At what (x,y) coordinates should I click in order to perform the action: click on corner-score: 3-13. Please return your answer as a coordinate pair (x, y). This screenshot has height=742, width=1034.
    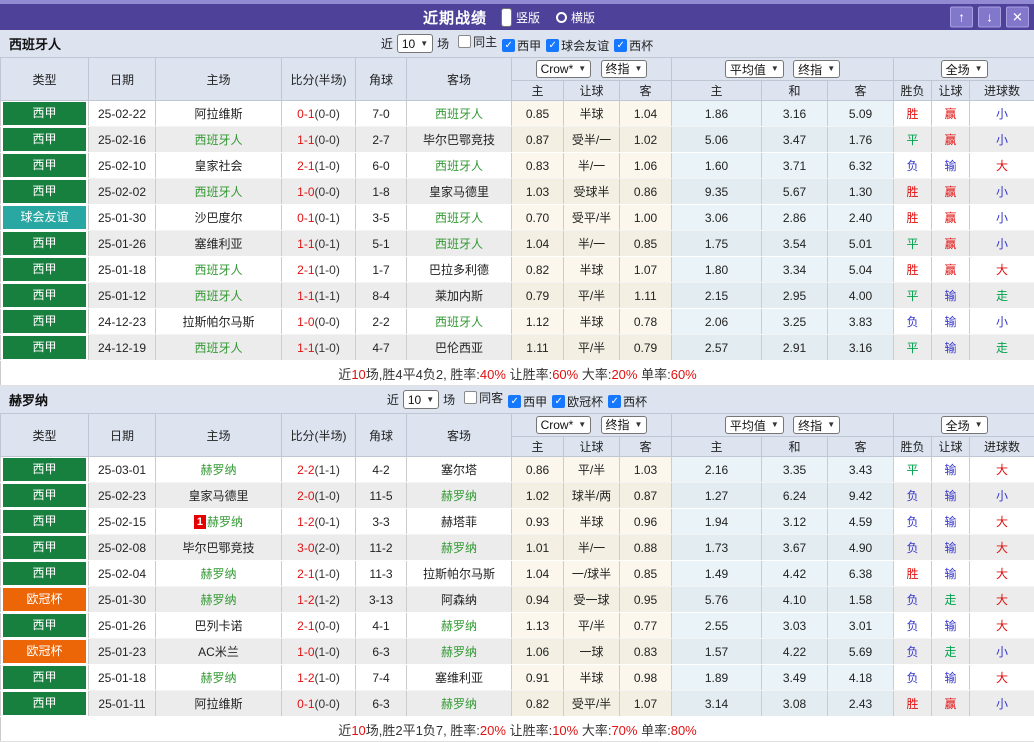
    Looking at the image, I should click on (381, 600).